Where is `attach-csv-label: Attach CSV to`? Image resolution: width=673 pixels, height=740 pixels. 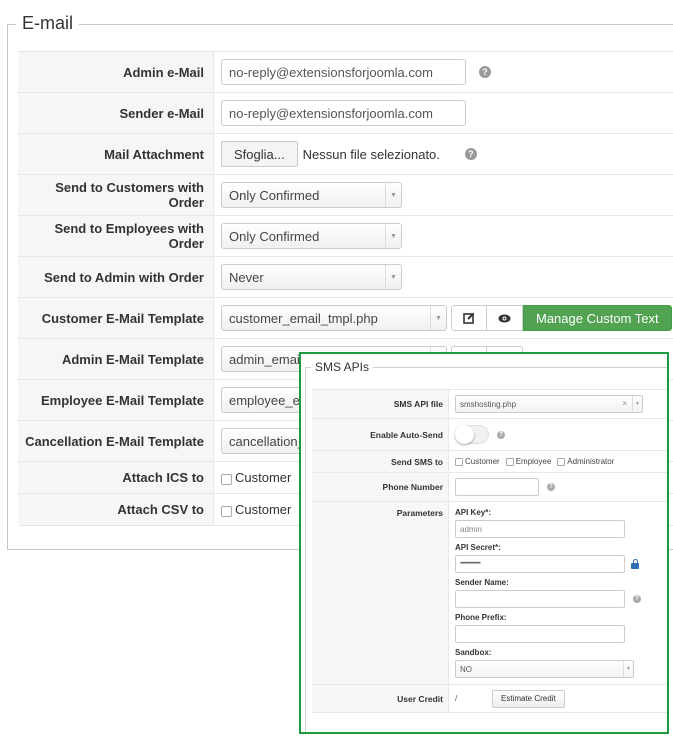 attach-csv-label: Attach CSV to is located at coordinates (116, 509).